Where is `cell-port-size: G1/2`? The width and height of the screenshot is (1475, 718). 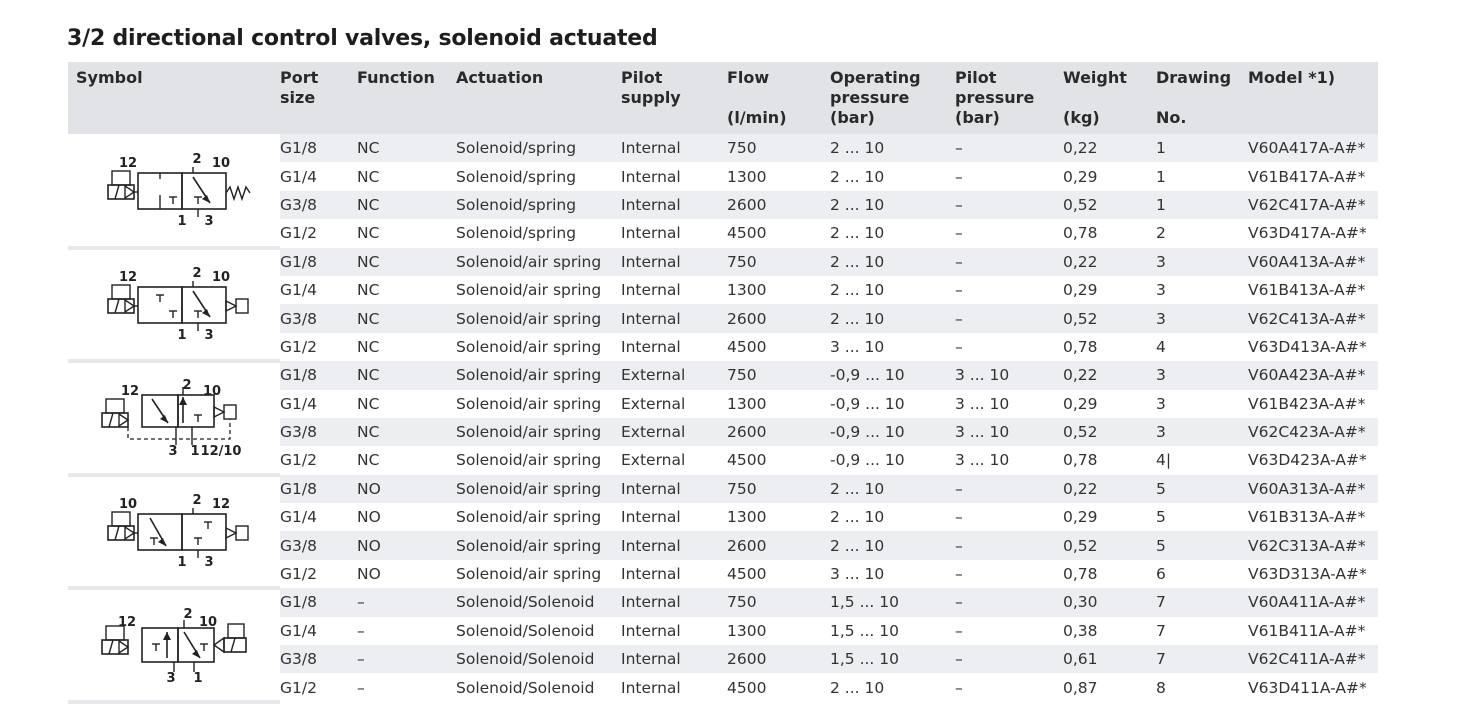 cell-port-size: G1/2 is located at coordinates (318, 233).